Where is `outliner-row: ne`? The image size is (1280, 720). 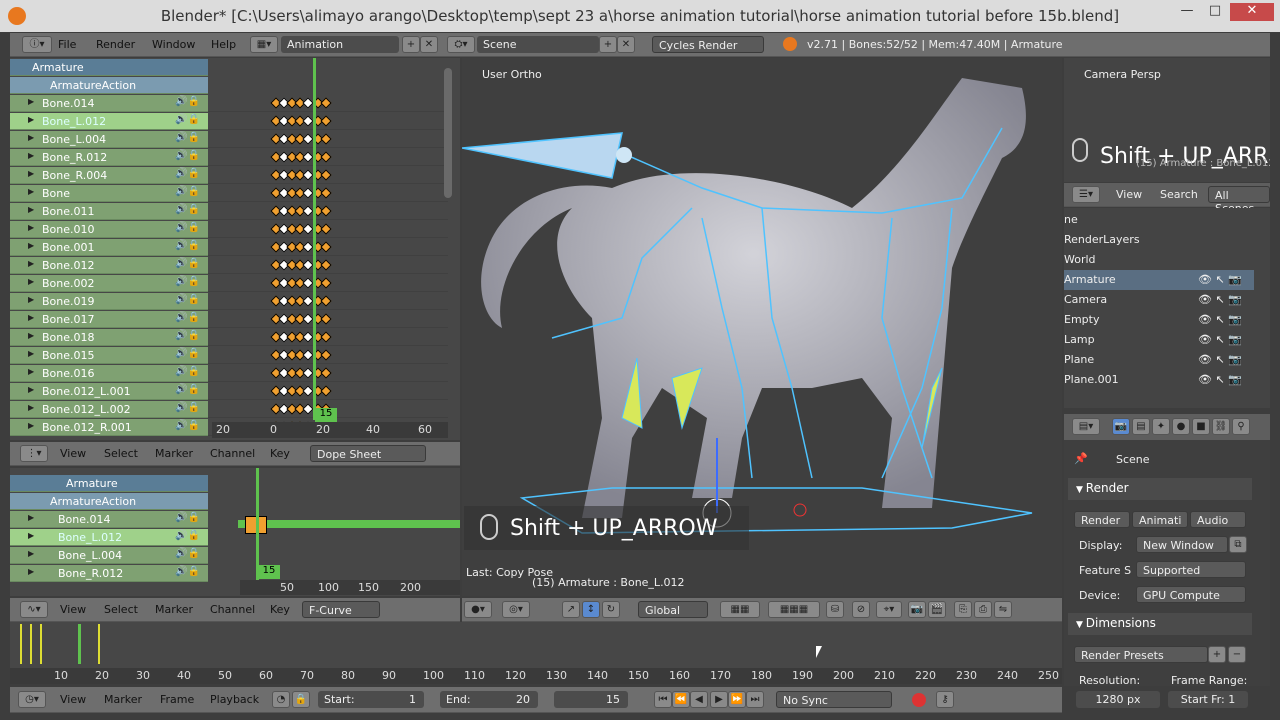 outliner-row: ne is located at coordinates (1159, 220).